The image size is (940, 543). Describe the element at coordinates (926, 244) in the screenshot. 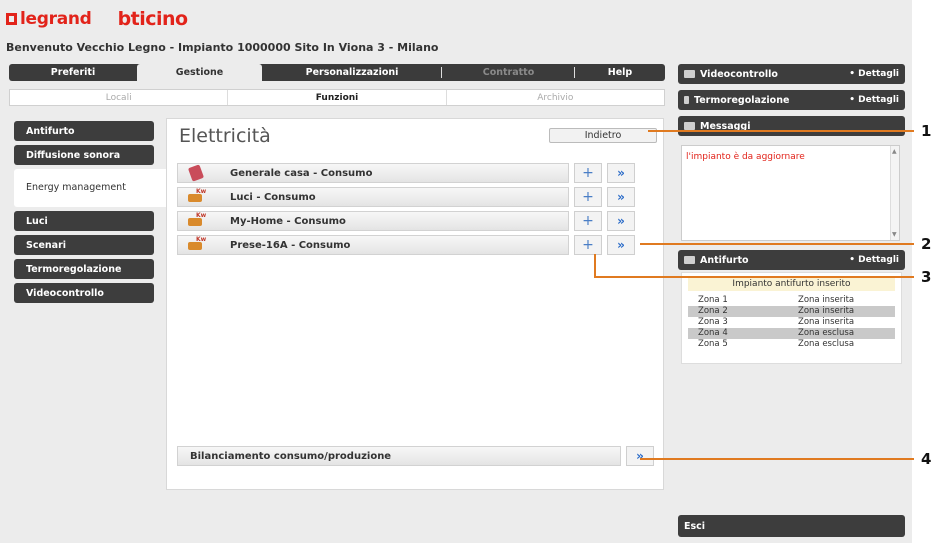

I see `callout-number-2: 2` at that location.